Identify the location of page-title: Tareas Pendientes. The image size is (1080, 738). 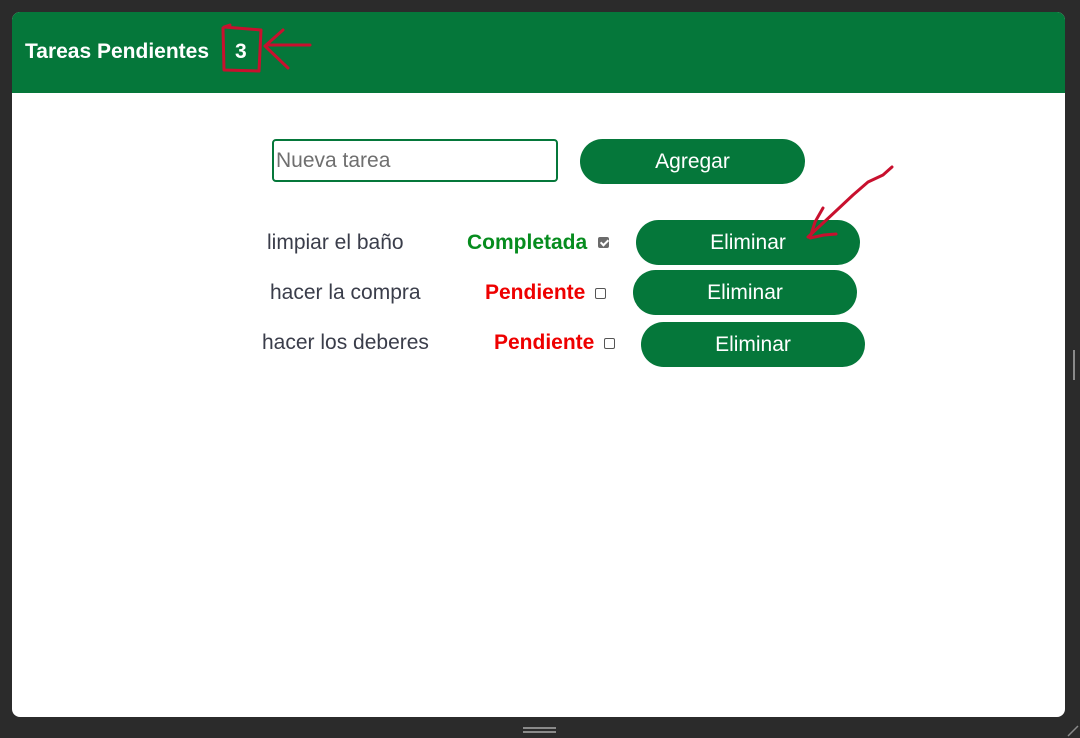
(117, 51).